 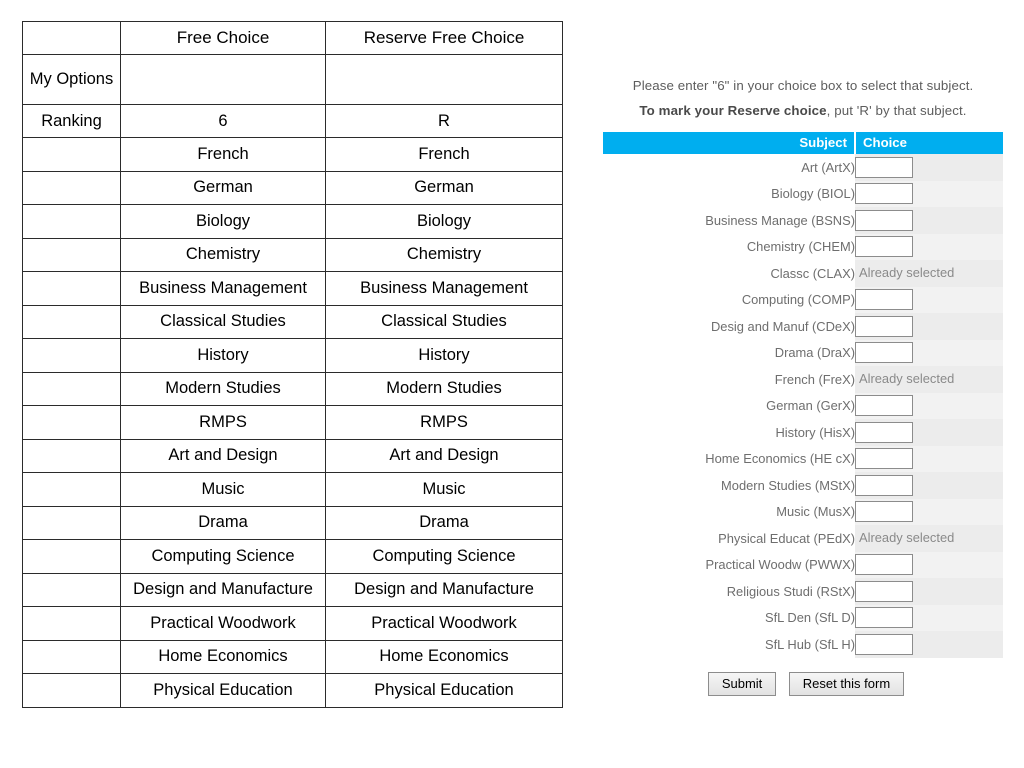 What do you see at coordinates (729, 352) in the screenshot?
I see `subject-label: Drama (DraX)` at bounding box center [729, 352].